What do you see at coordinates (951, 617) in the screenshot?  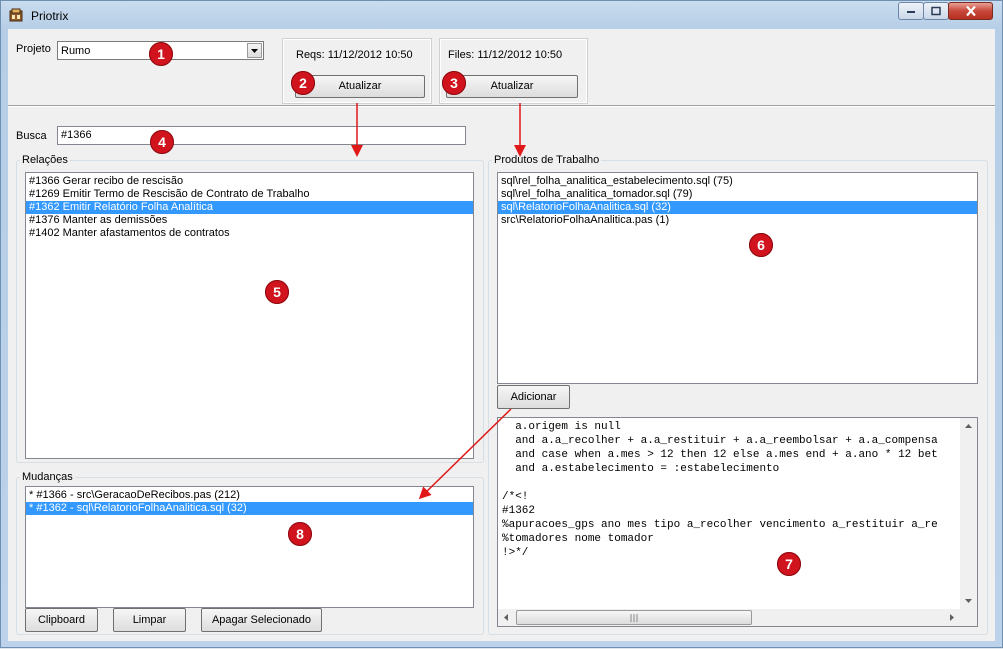 I see `scroll-right-icon` at bounding box center [951, 617].